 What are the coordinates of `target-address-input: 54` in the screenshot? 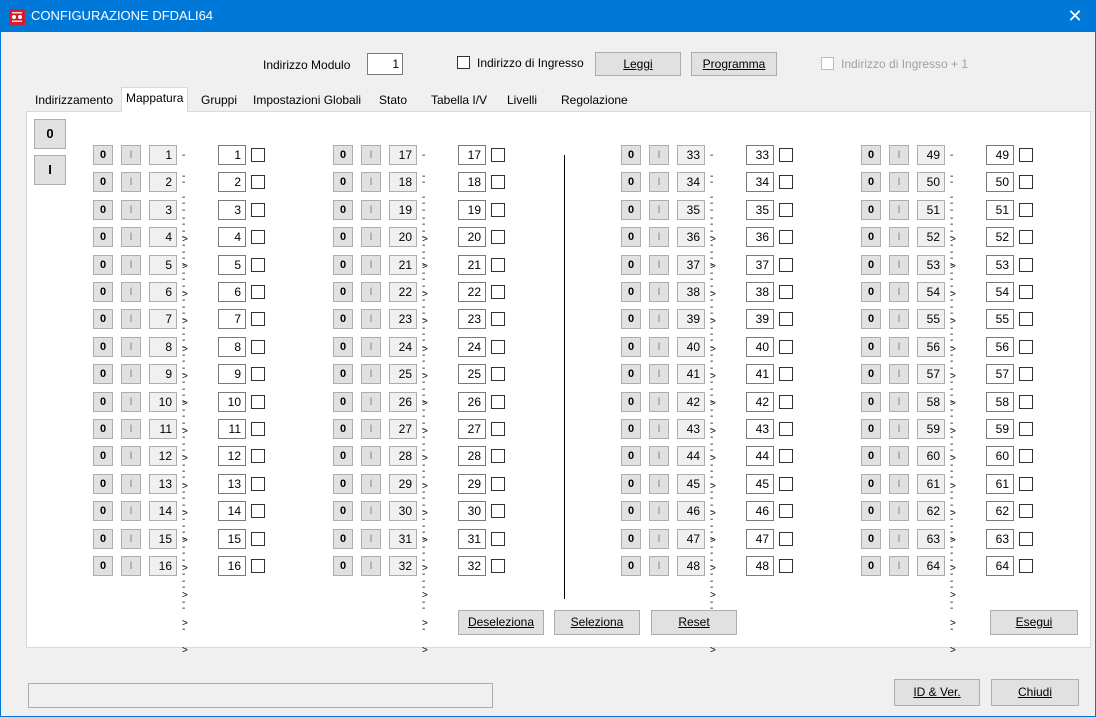 It's located at (1000, 292).